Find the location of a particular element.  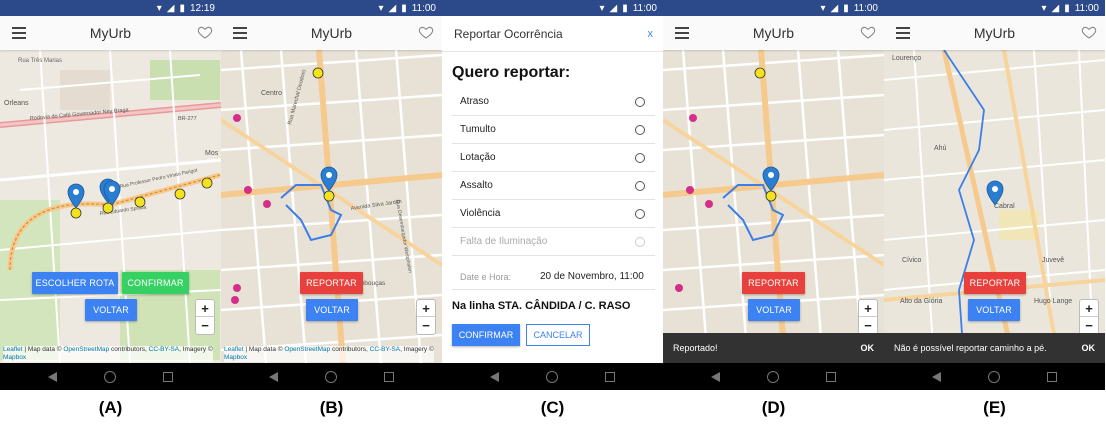

status-time: 11:00 is located at coordinates (865, 8).